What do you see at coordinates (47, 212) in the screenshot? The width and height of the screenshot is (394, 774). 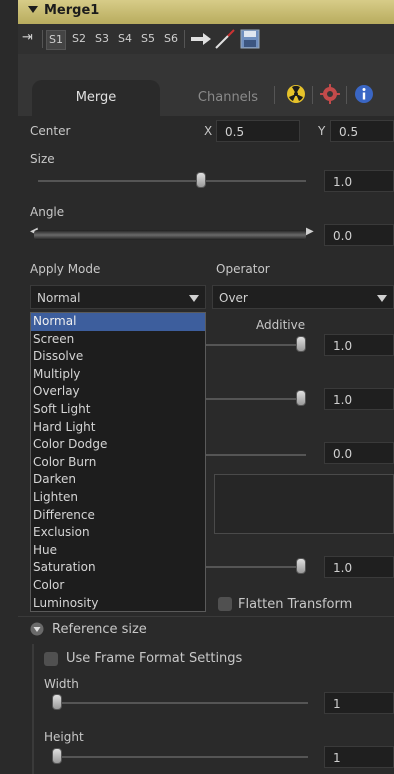 I see `angle-label: Angle` at bounding box center [47, 212].